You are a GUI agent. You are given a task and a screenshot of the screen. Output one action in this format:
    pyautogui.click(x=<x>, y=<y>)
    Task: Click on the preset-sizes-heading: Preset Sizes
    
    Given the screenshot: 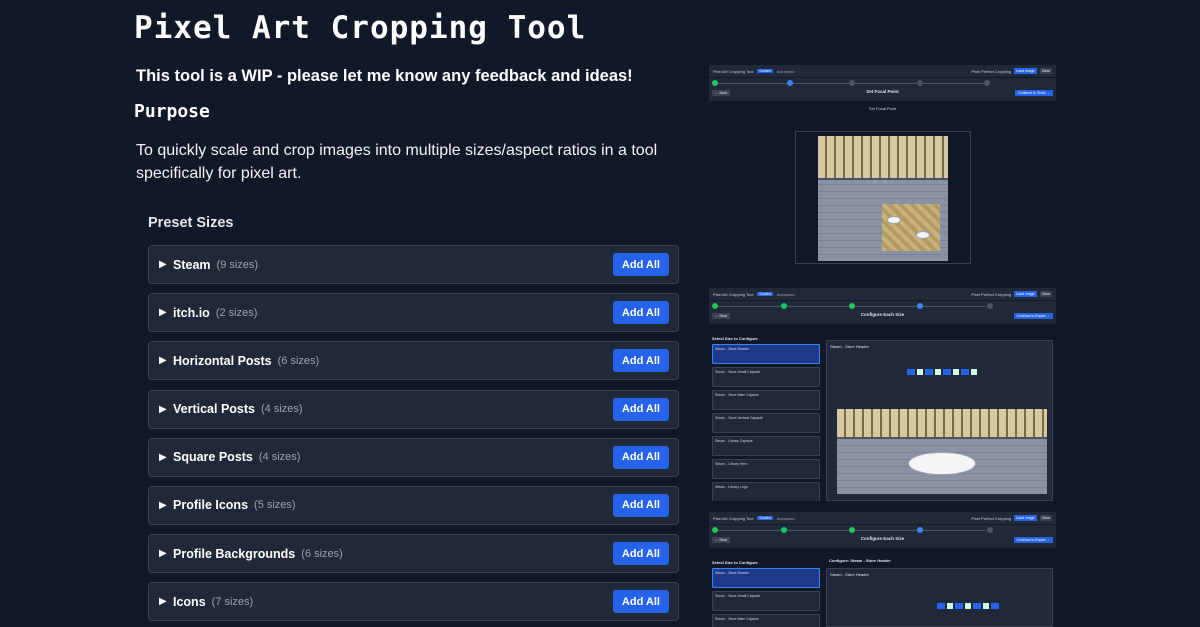 What is the action you would take?
    pyautogui.click(x=191, y=223)
    